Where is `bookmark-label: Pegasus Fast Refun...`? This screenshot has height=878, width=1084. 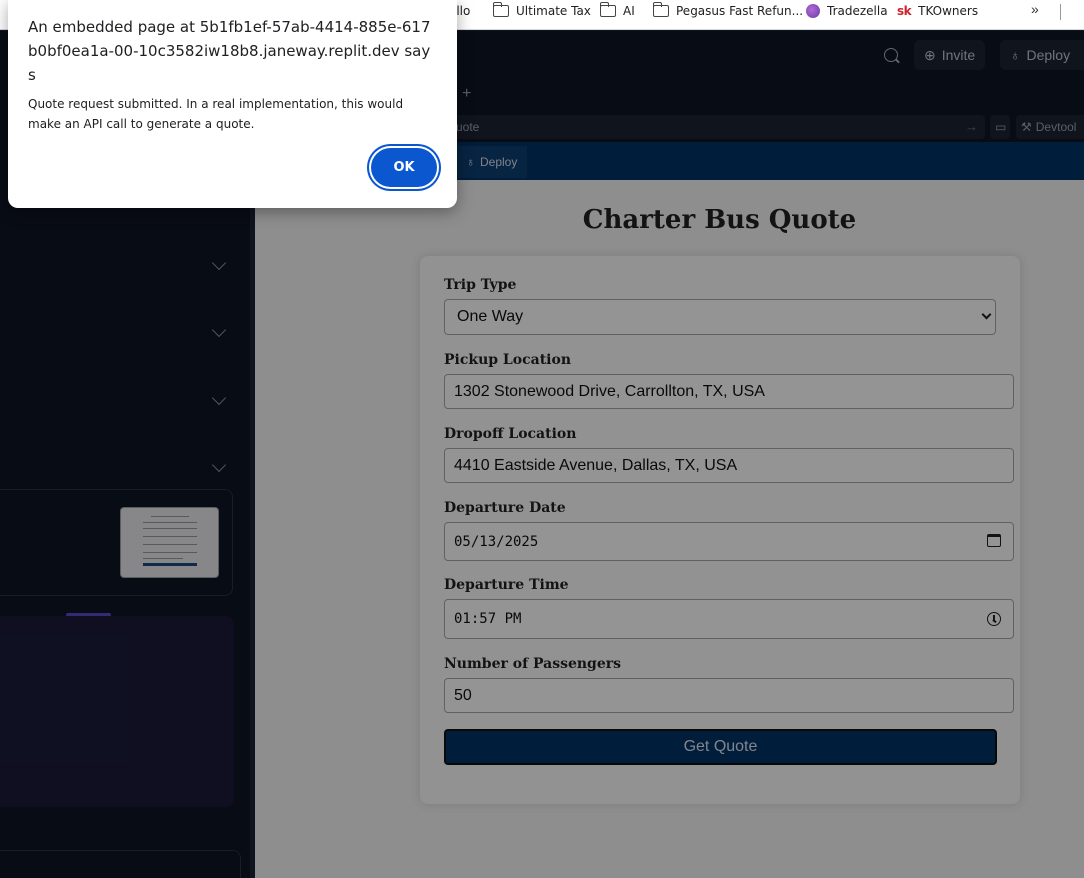
bookmark-label: Pegasus Fast Refun... is located at coordinates (740, 11).